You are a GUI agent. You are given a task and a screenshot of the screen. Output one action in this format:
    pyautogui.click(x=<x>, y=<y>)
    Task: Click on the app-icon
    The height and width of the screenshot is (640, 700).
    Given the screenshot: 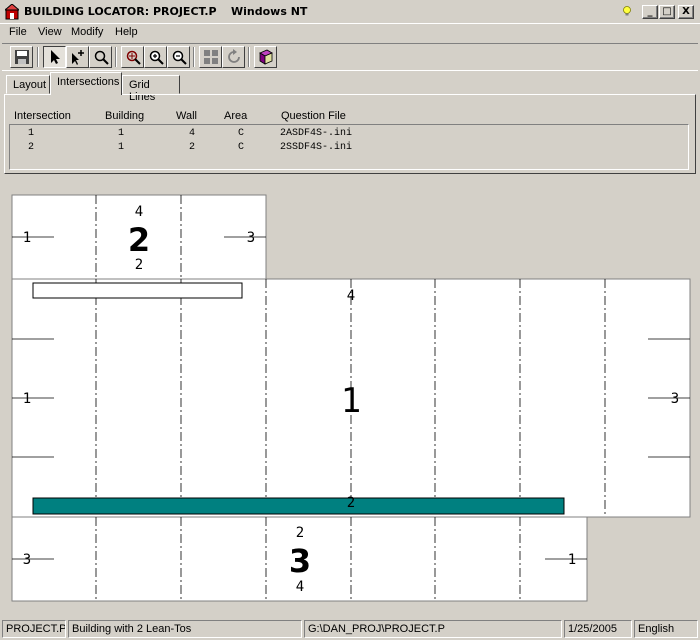 What is the action you would take?
    pyautogui.click(x=12, y=12)
    